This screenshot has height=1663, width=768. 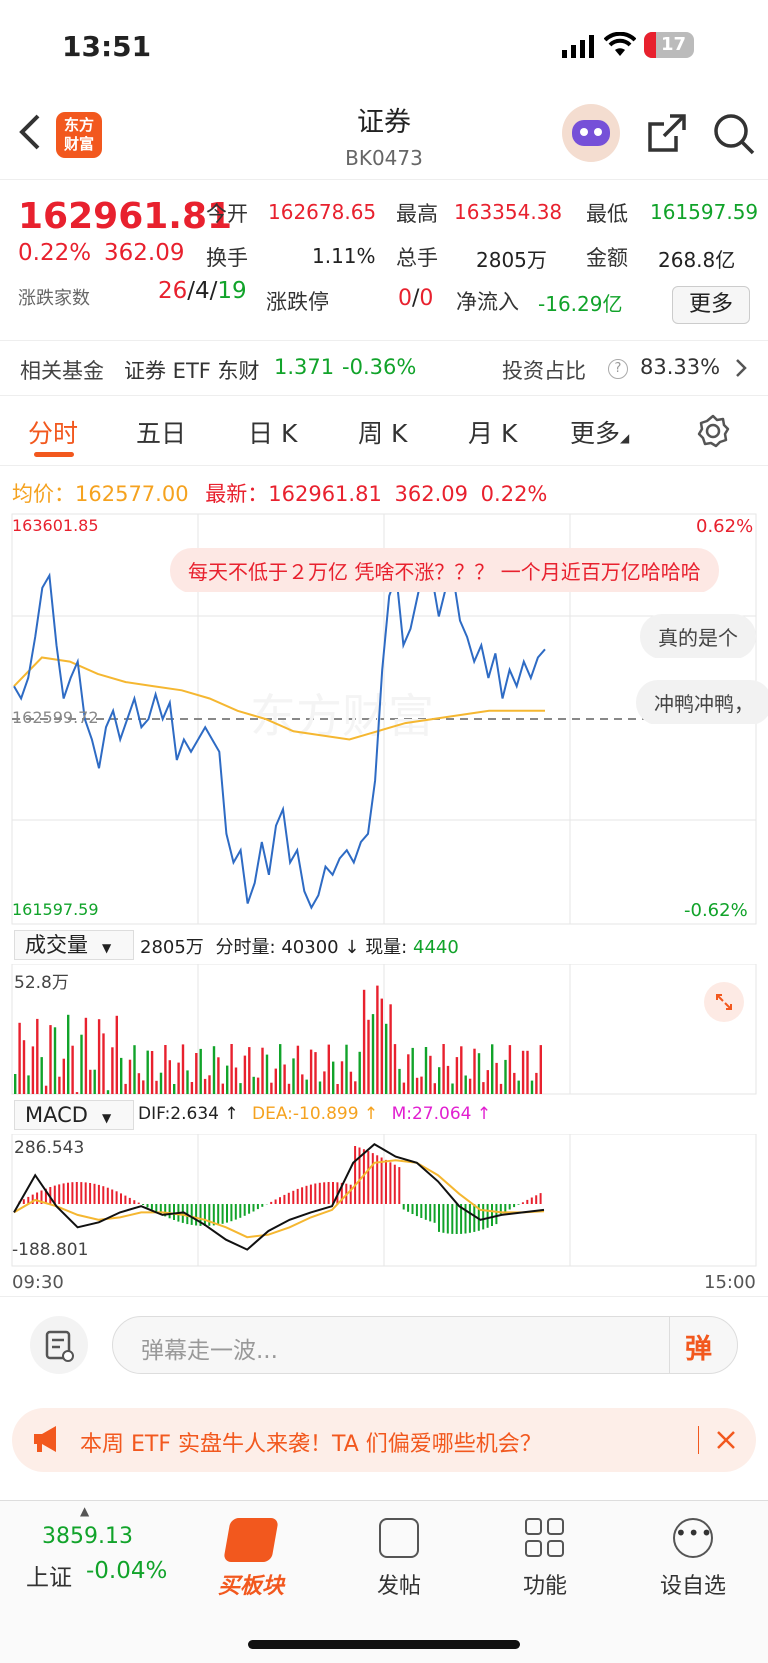 What do you see at coordinates (384, 1029) in the screenshot?
I see `volume-chart` at bounding box center [384, 1029].